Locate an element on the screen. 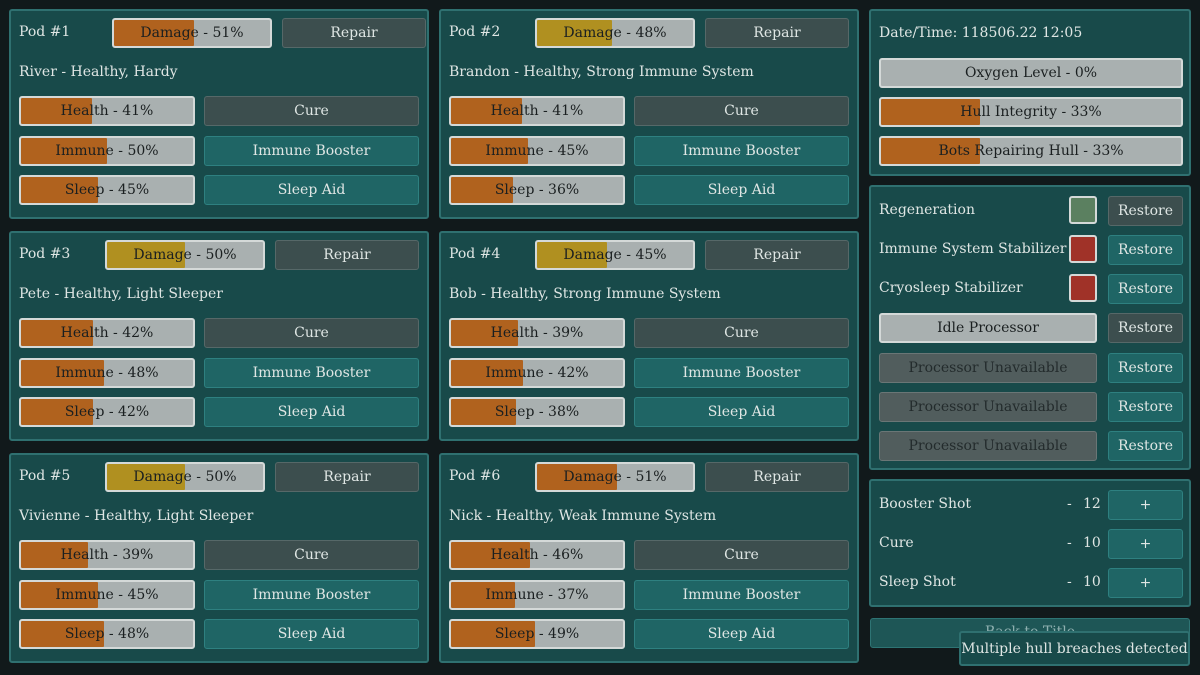  damage-label: Damage - 50% is located at coordinates (185, 255).